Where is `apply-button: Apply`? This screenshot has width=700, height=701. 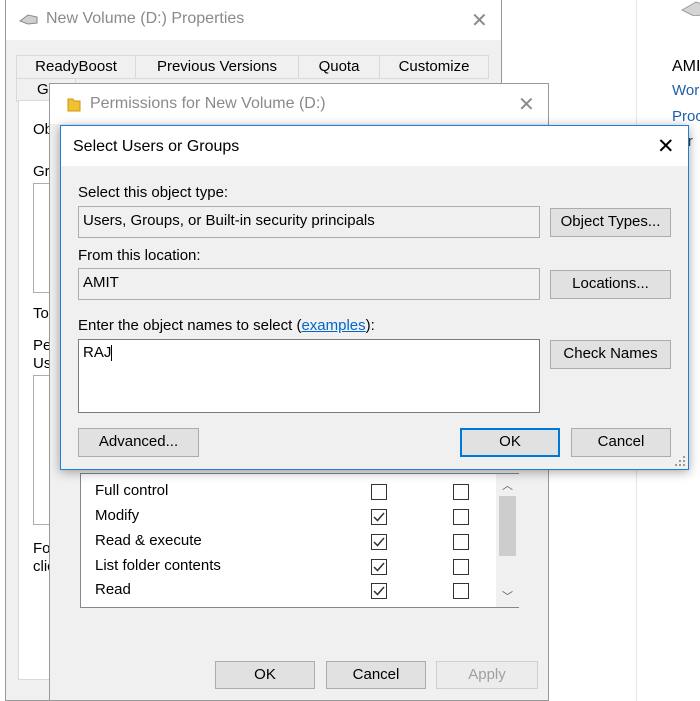
apply-button: Apply is located at coordinates (487, 675).